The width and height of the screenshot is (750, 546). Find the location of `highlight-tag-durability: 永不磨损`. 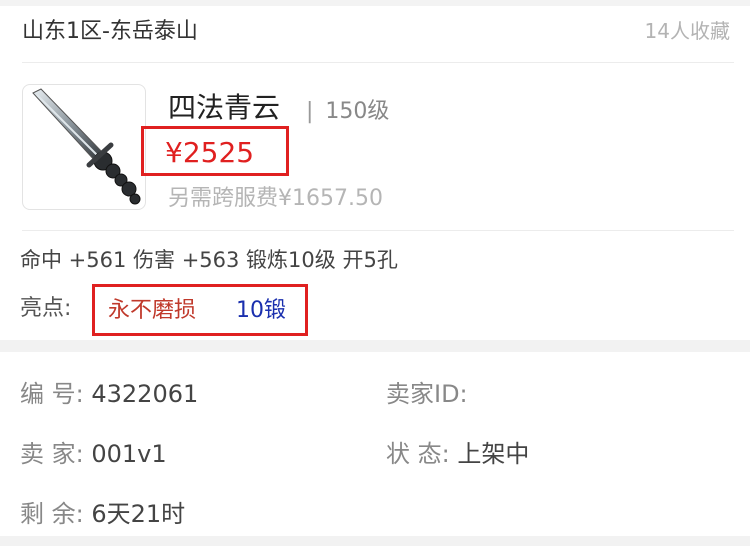

highlight-tag-durability: 永不磨损 is located at coordinates (152, 310).